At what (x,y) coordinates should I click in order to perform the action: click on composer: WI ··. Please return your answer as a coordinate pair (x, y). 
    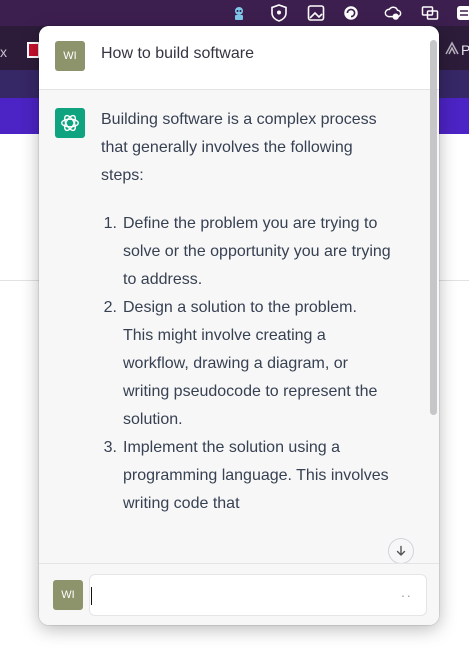
    Looking at the image, I should click on (239, 594).